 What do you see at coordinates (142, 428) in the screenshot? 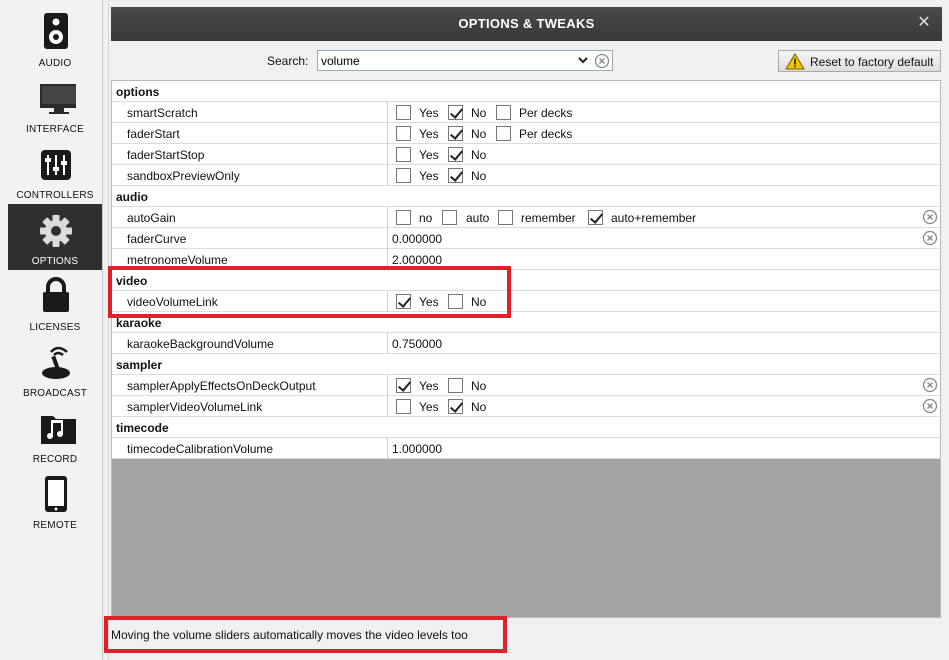
I see `group-name: timecode` at bounding box center [142, 428].